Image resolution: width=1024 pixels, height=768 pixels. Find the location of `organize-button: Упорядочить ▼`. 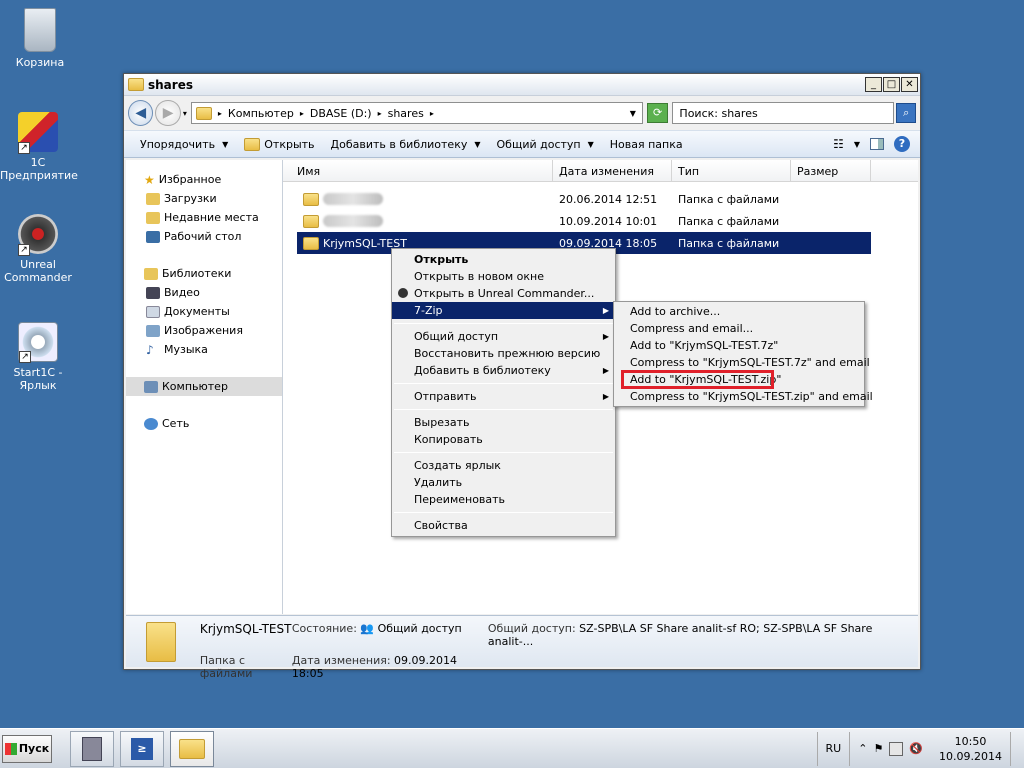

organize-button: Упорядочить ▼ is located at coordinates (184, 144).